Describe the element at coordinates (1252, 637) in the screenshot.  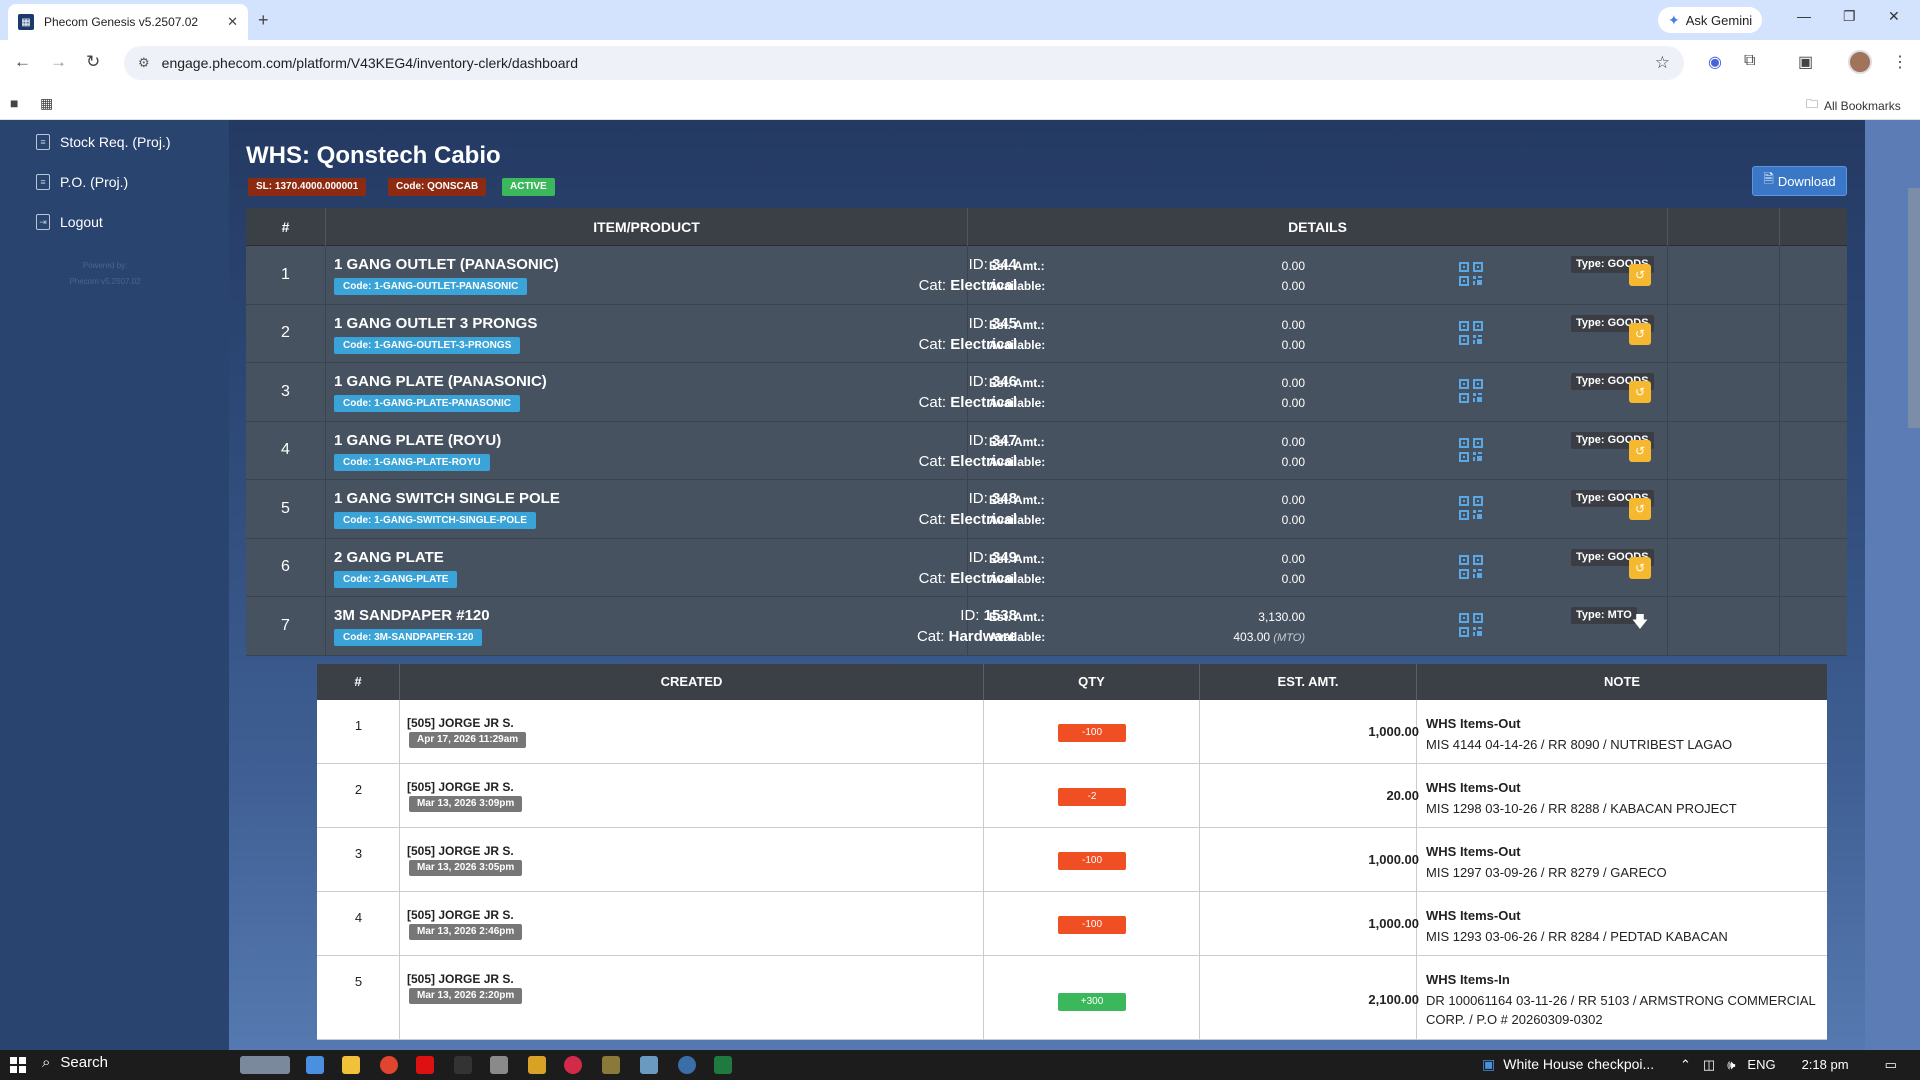
I see `available-amount: 403.00` at that location.